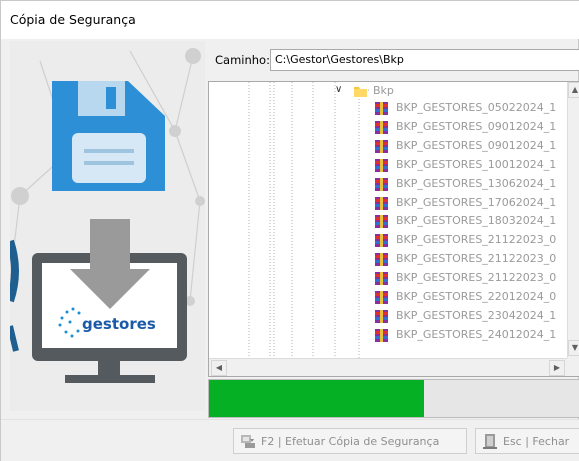 The height and width of the screenshot is (461, 579). What do you see at coordinates (394, 316) in the screenshot?
I see `tree-file-row: BKP_GESTORES_23042024_1` at bounding box center [394, 316].